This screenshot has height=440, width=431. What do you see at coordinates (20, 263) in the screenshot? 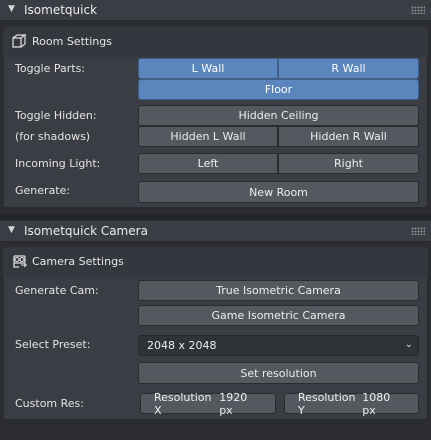
I see `camera-icon` at bounding box center [20, 263].